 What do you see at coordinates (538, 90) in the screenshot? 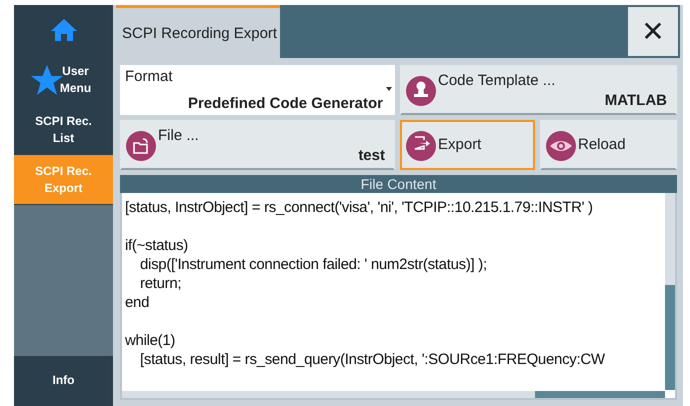
I see `code-template-button: Code Template ... MATLAB` at bounding box center [538, 90].